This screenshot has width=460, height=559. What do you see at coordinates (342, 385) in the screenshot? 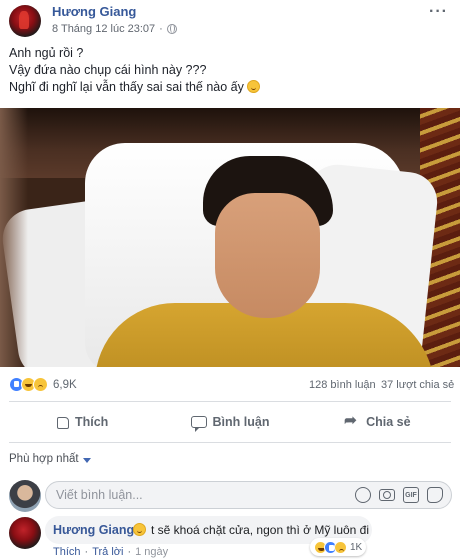
I see `comment-count: 128 bình luận` at bounding box center [342, 385].